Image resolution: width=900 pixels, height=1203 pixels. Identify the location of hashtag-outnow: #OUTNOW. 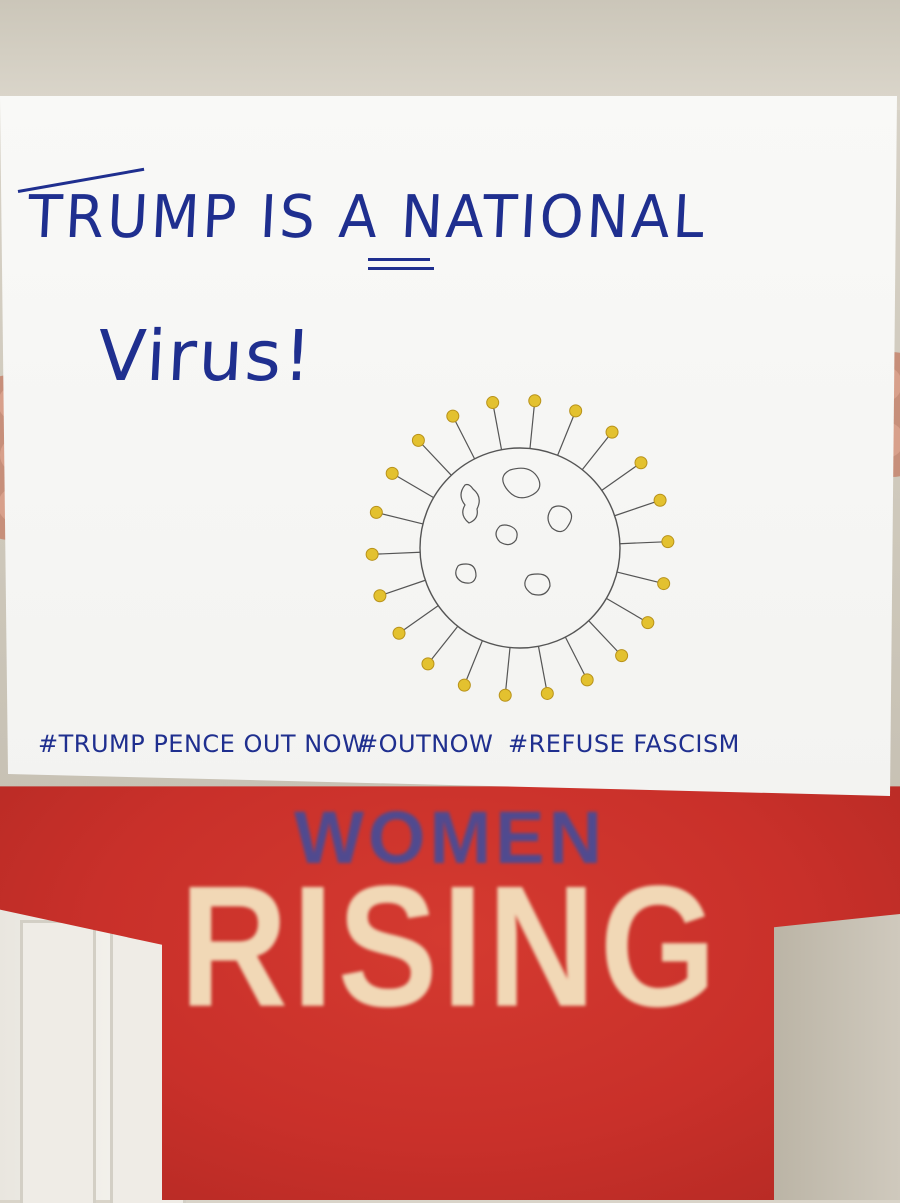
(426, 744).